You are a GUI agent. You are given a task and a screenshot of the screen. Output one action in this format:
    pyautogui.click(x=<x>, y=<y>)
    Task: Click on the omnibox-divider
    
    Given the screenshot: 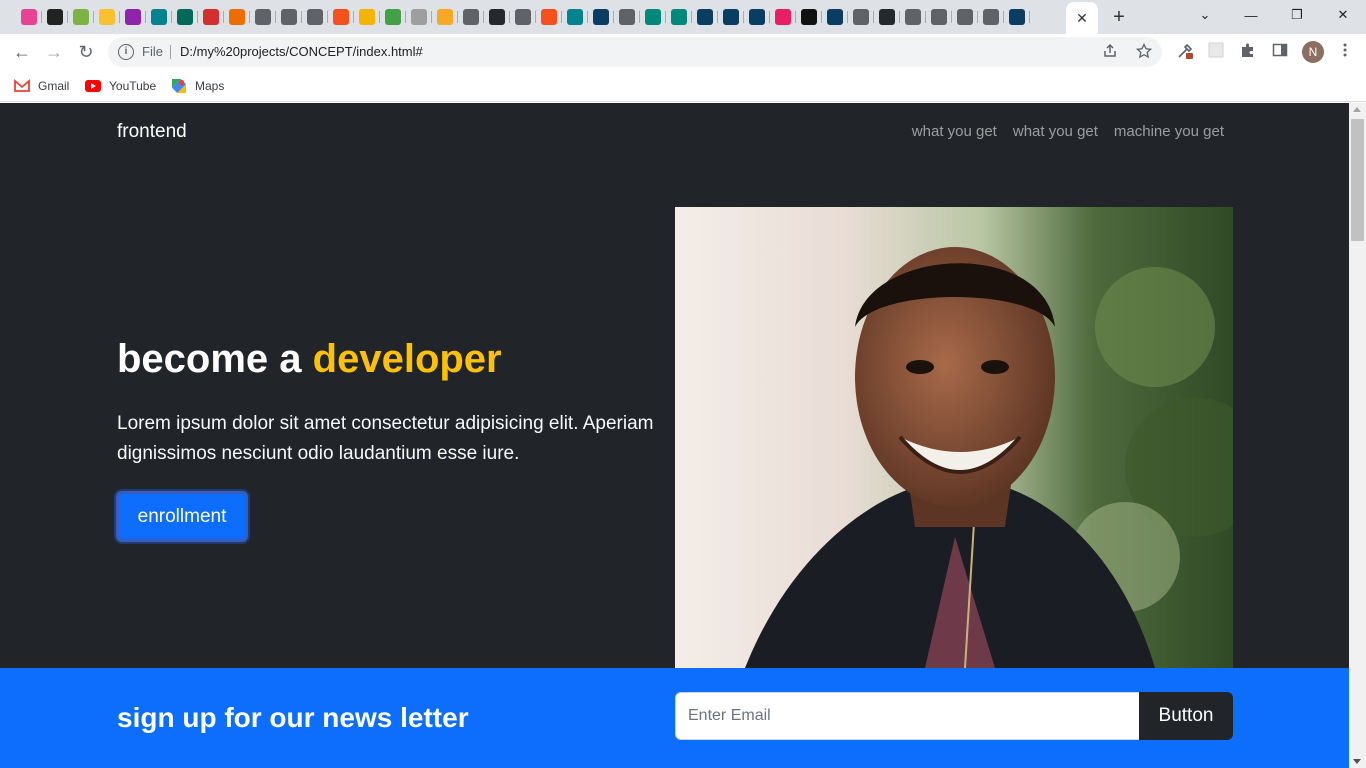 What is the action you would take?
    pyautogui.click(x=170, y=52)
    